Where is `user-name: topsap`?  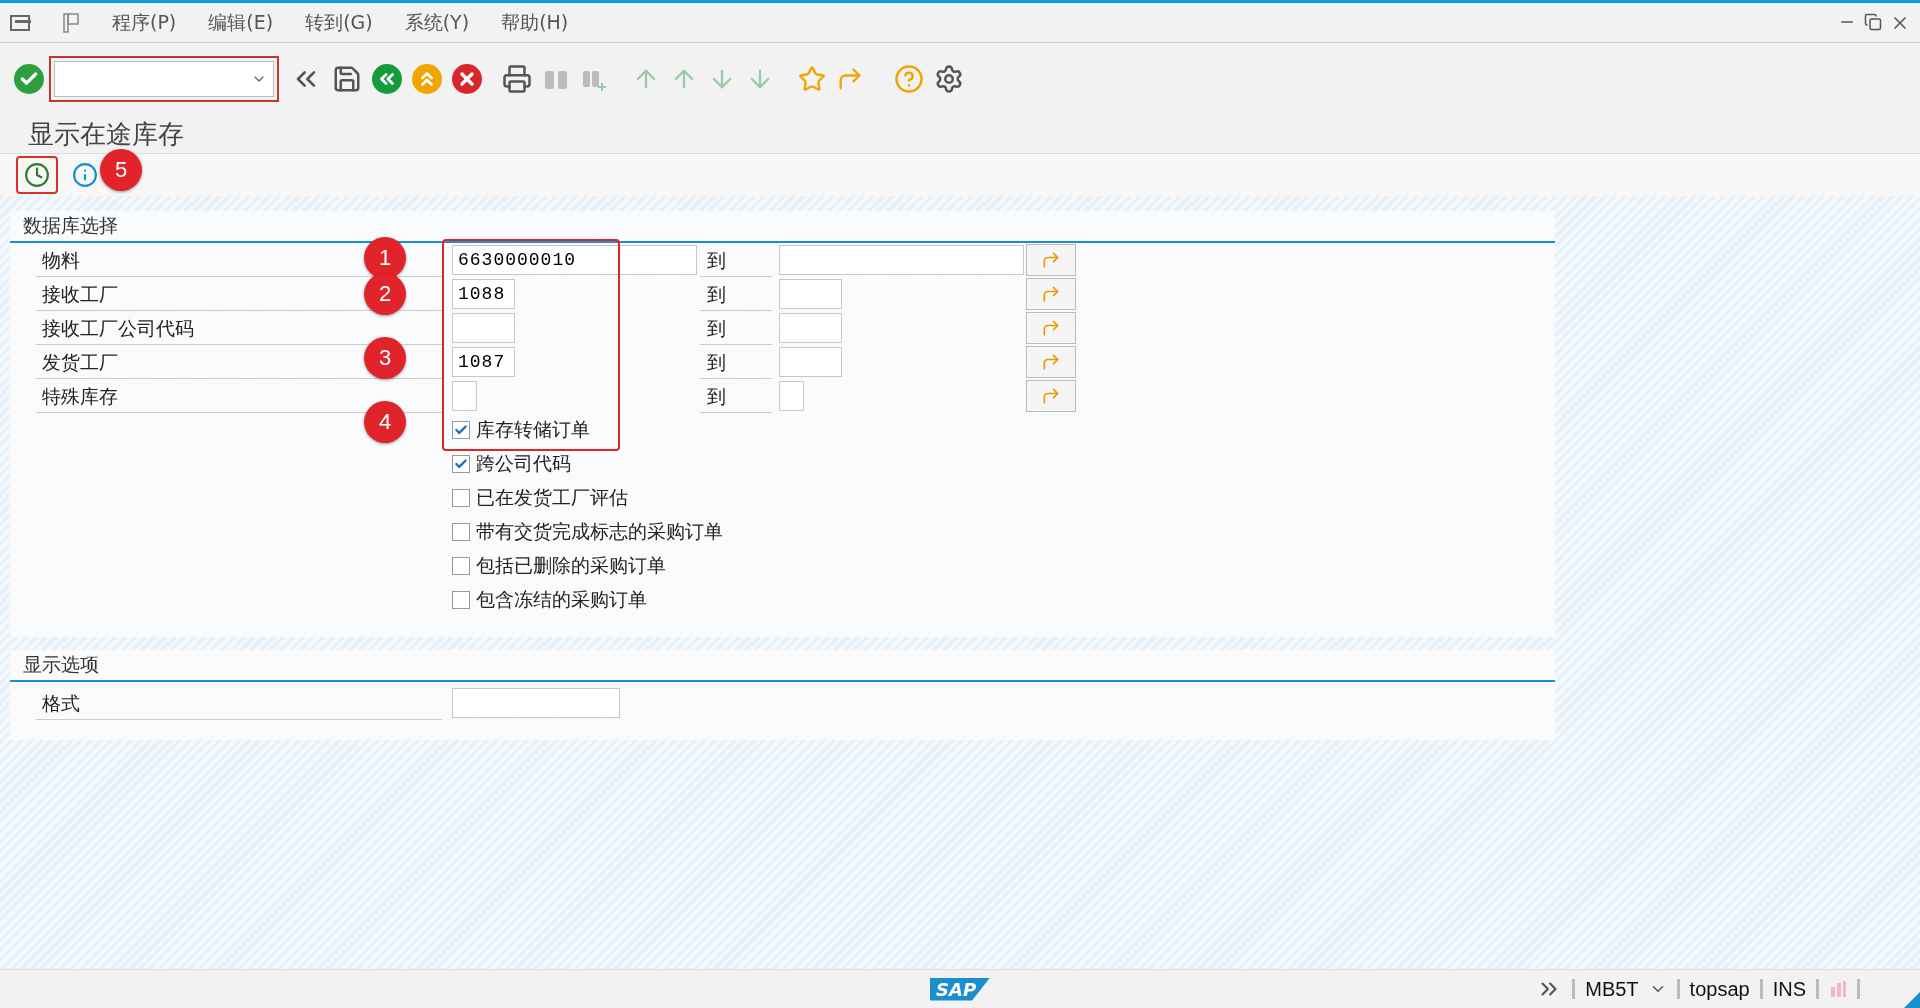
user-name: topsap is located at coordinates (1719, 989).